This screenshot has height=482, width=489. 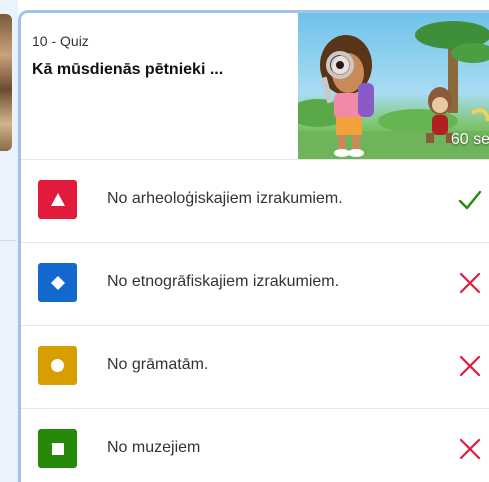 What do you see at coordinates (470, 200) in the screenshot?
I see `check-icon` at bounding box center [470, 200].